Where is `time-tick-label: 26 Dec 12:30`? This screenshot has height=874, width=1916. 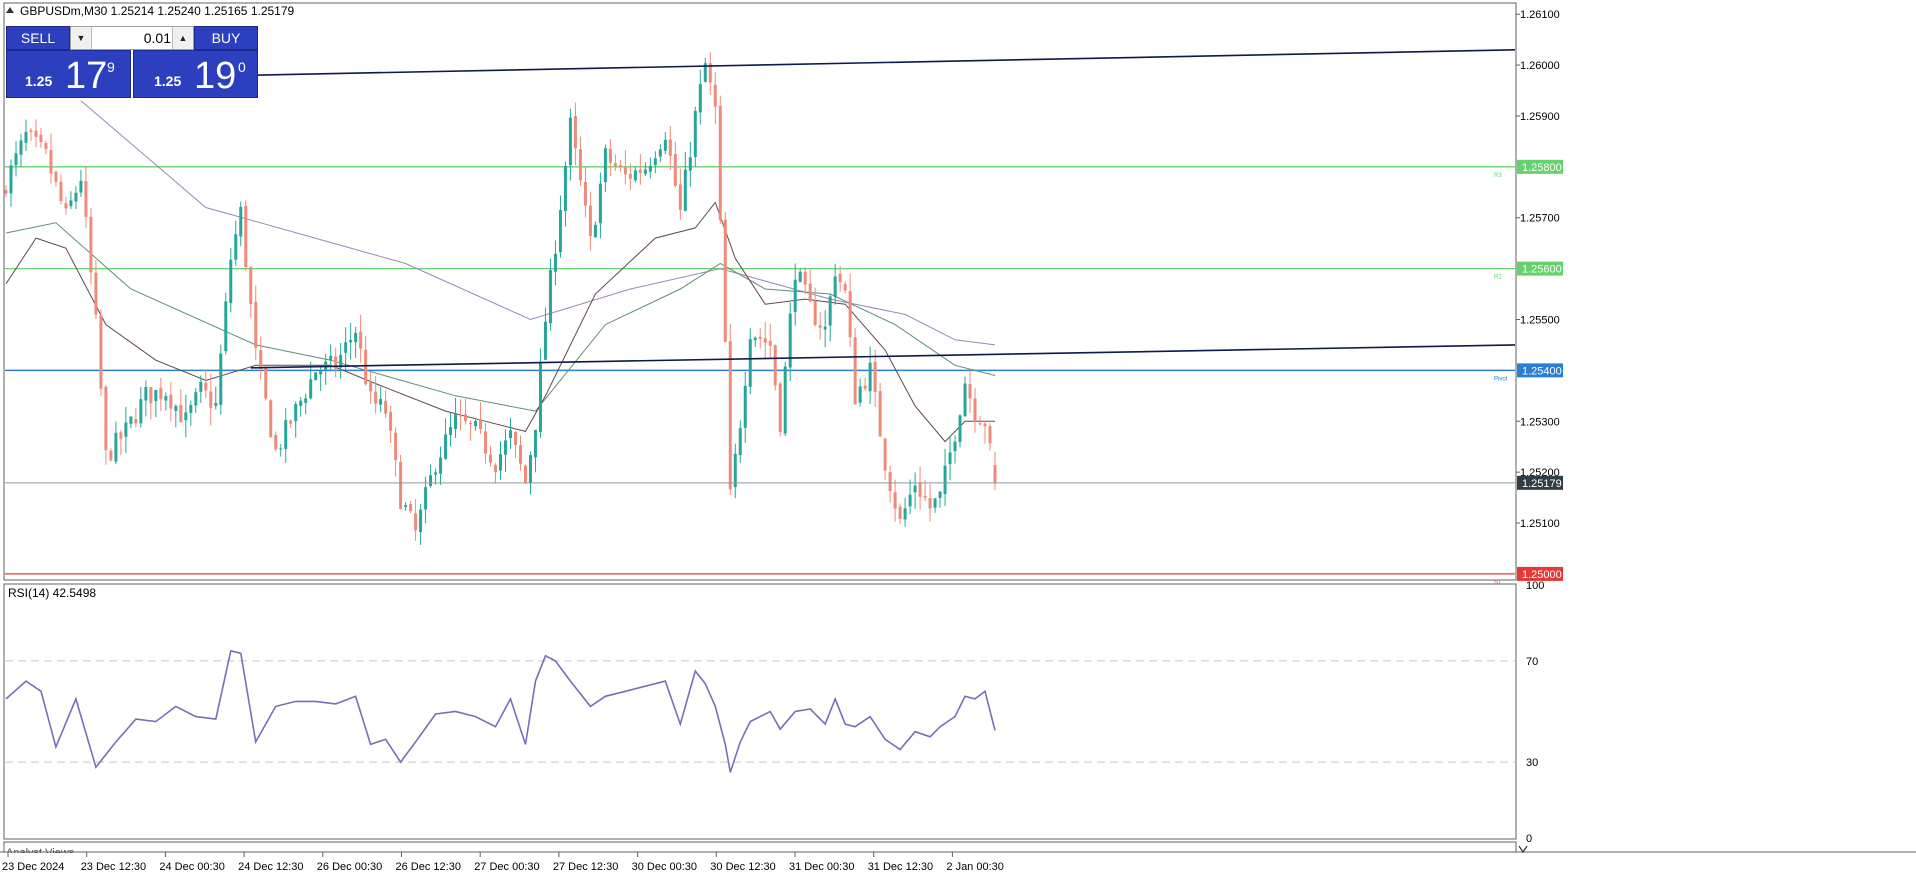
time-tick-label: 26 Dec 12:30 is located at coordinates (428, 867).